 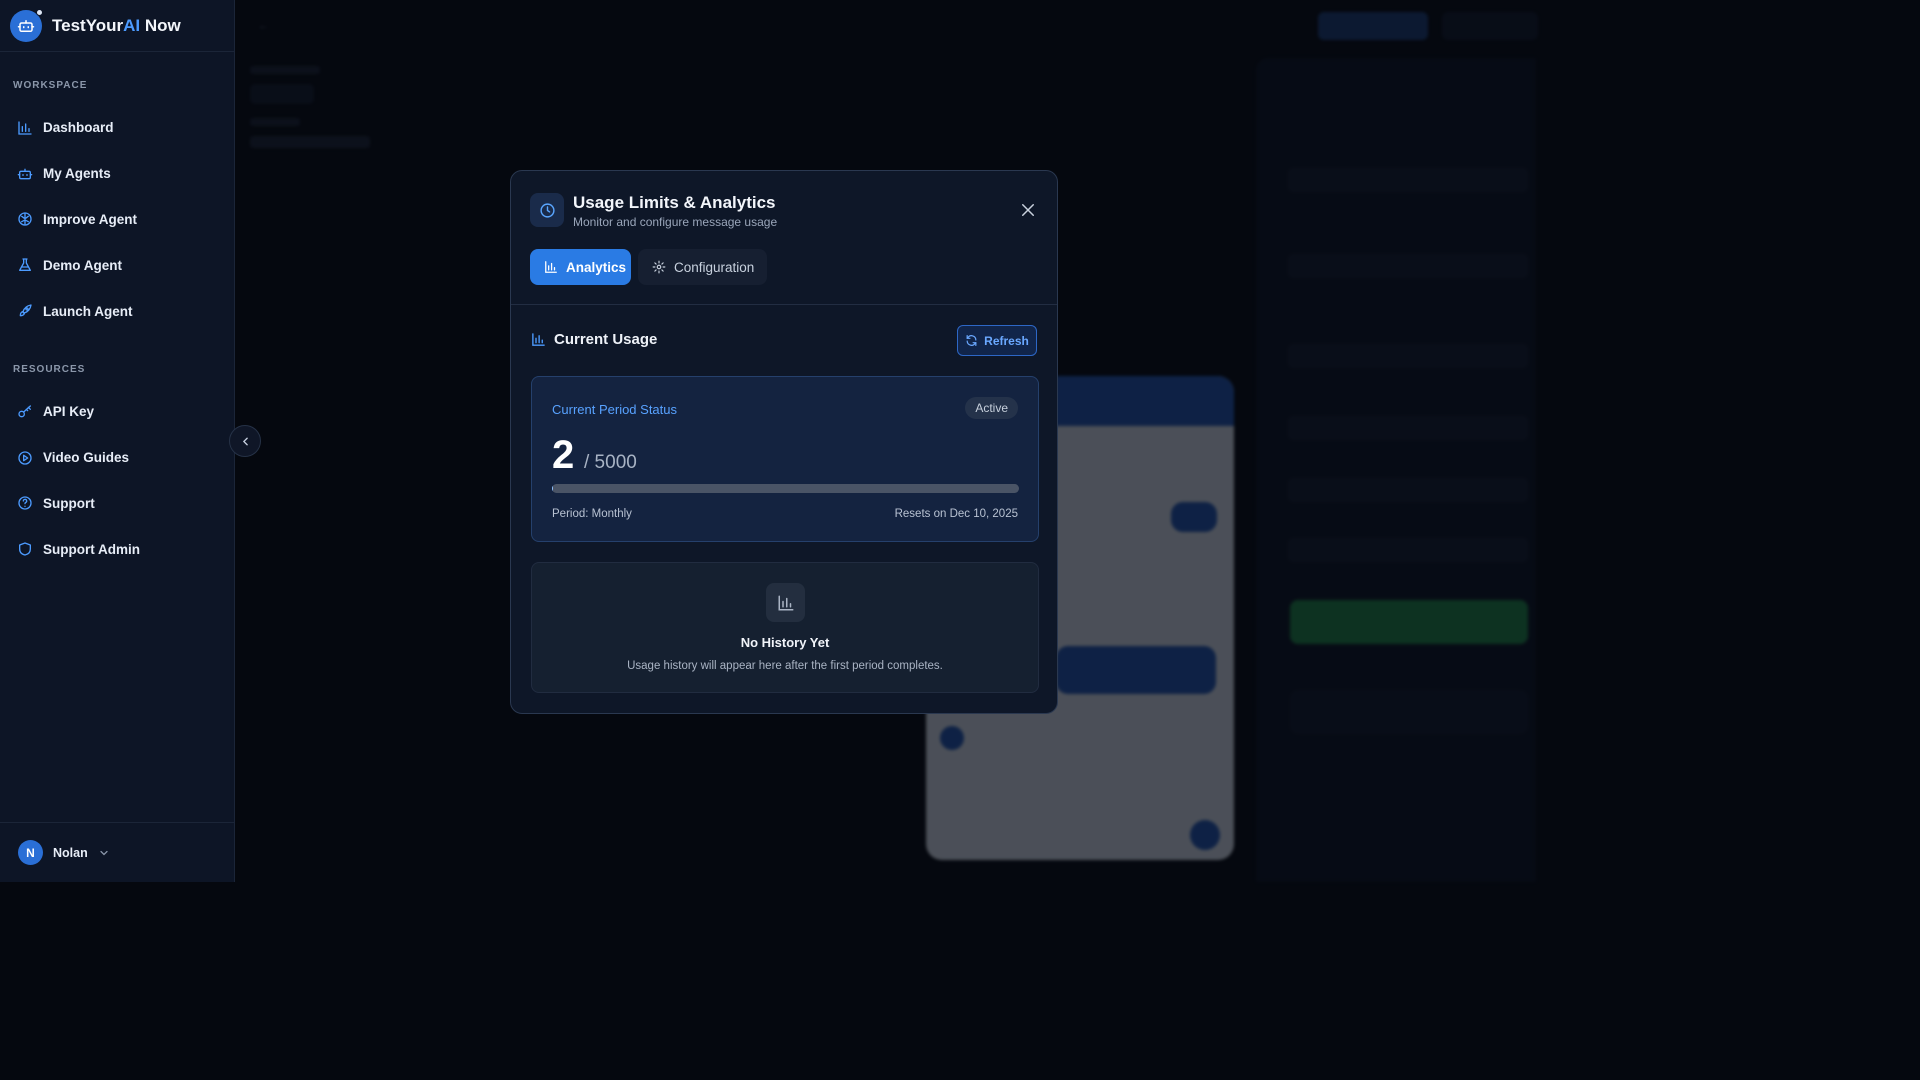 I want to click on tab-analytics-label: Analytics, so click(x=596, y=267).